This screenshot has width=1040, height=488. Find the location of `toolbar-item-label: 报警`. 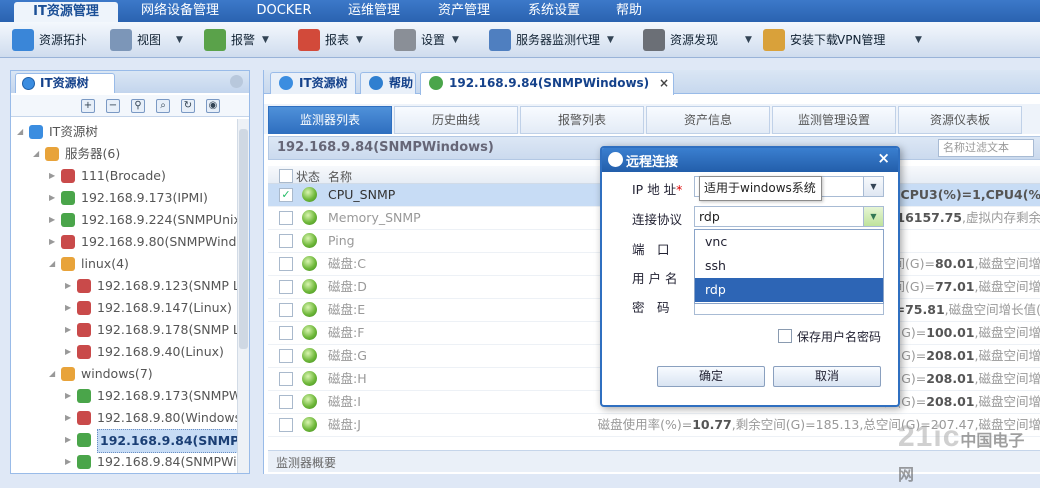

toolbar-item-label: 报警 is located at coordinates (243, 40).